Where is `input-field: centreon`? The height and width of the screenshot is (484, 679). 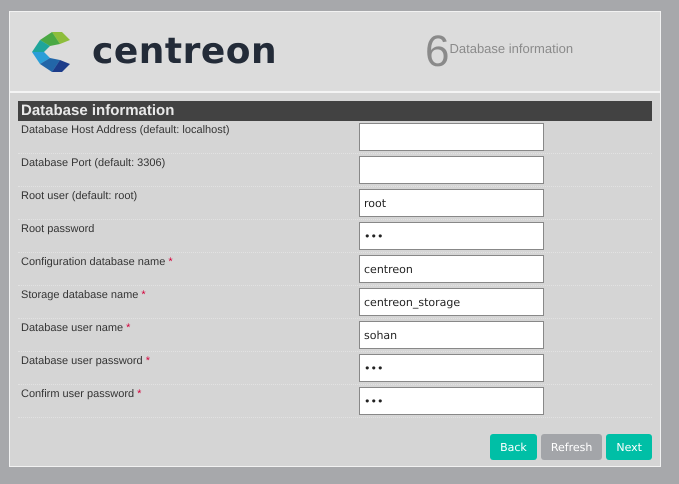 input-field: centreon is located at coordinates (451, 269).